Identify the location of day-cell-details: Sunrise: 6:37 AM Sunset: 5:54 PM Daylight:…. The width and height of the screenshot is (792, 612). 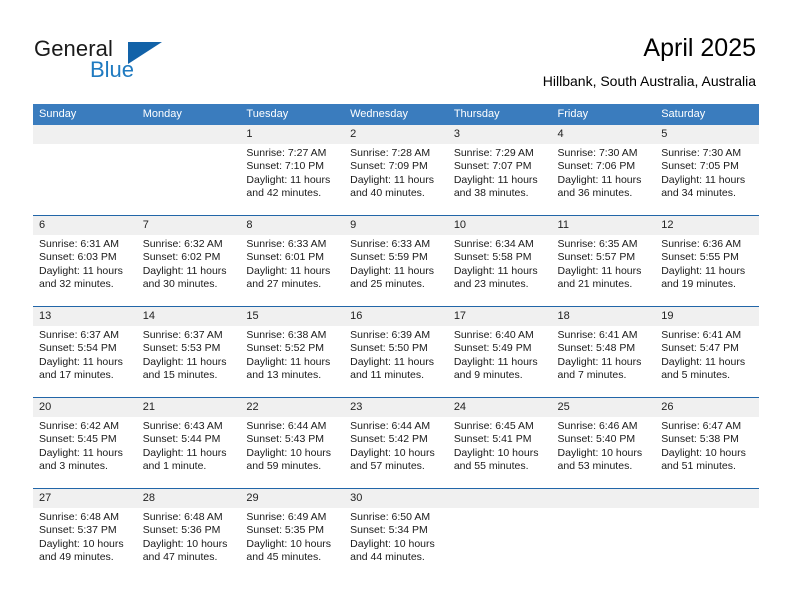
(85, 354).